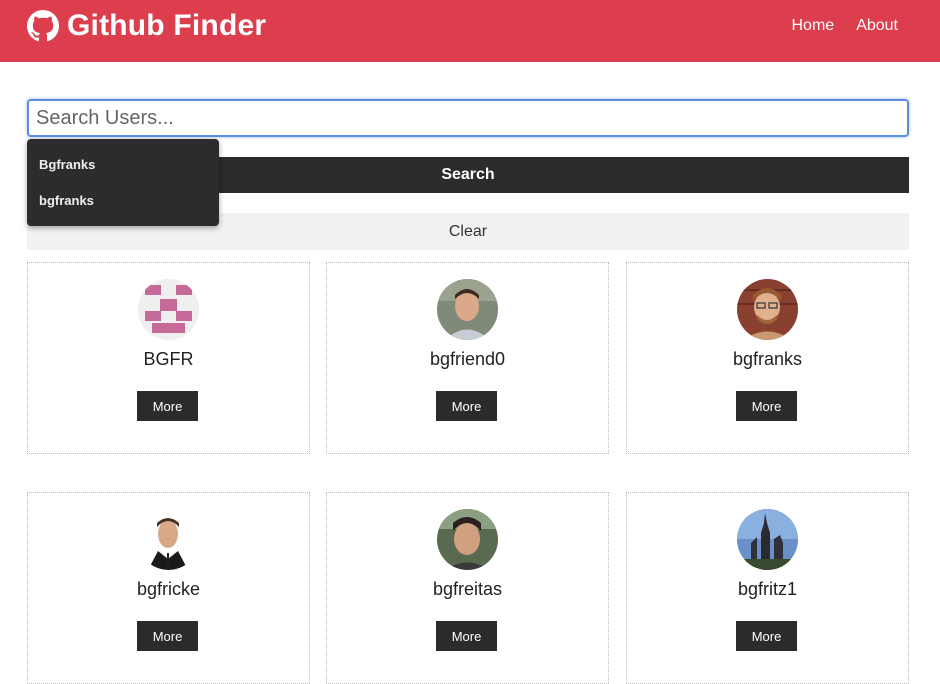  I want to click on navbar: Github Finder Home About, so click(470, 31).